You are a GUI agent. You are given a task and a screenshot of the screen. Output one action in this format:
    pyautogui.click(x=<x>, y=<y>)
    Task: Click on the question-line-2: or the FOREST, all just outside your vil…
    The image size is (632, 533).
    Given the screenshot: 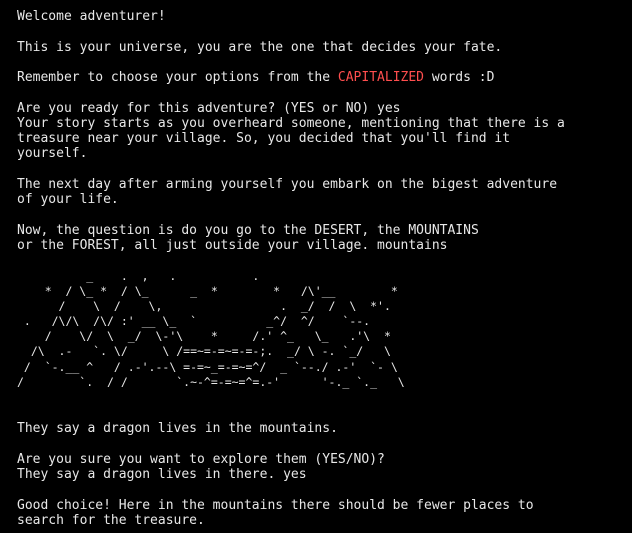 What is the action you would take?
    pyautogui.click(x=232, y=245)
    